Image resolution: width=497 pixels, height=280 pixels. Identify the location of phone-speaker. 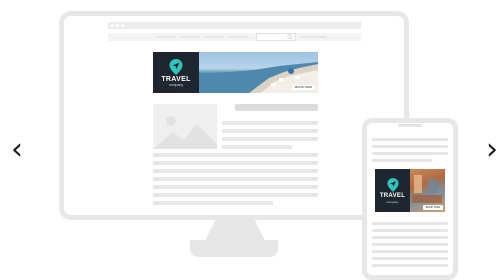
(410, 125).